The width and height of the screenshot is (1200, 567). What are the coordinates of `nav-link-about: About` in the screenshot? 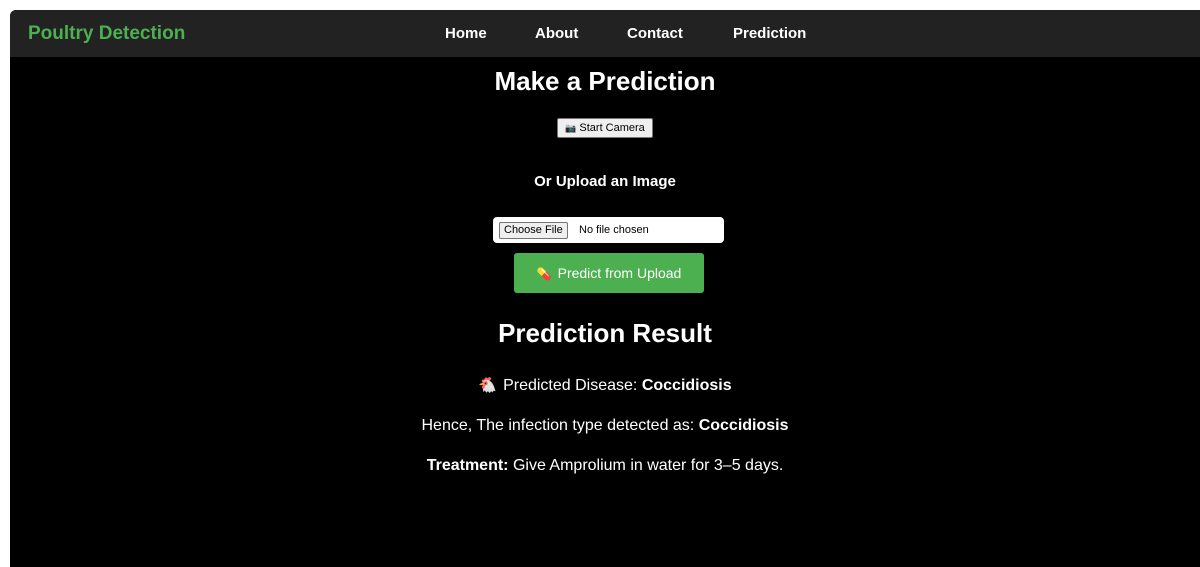 It's located at (556, 33).